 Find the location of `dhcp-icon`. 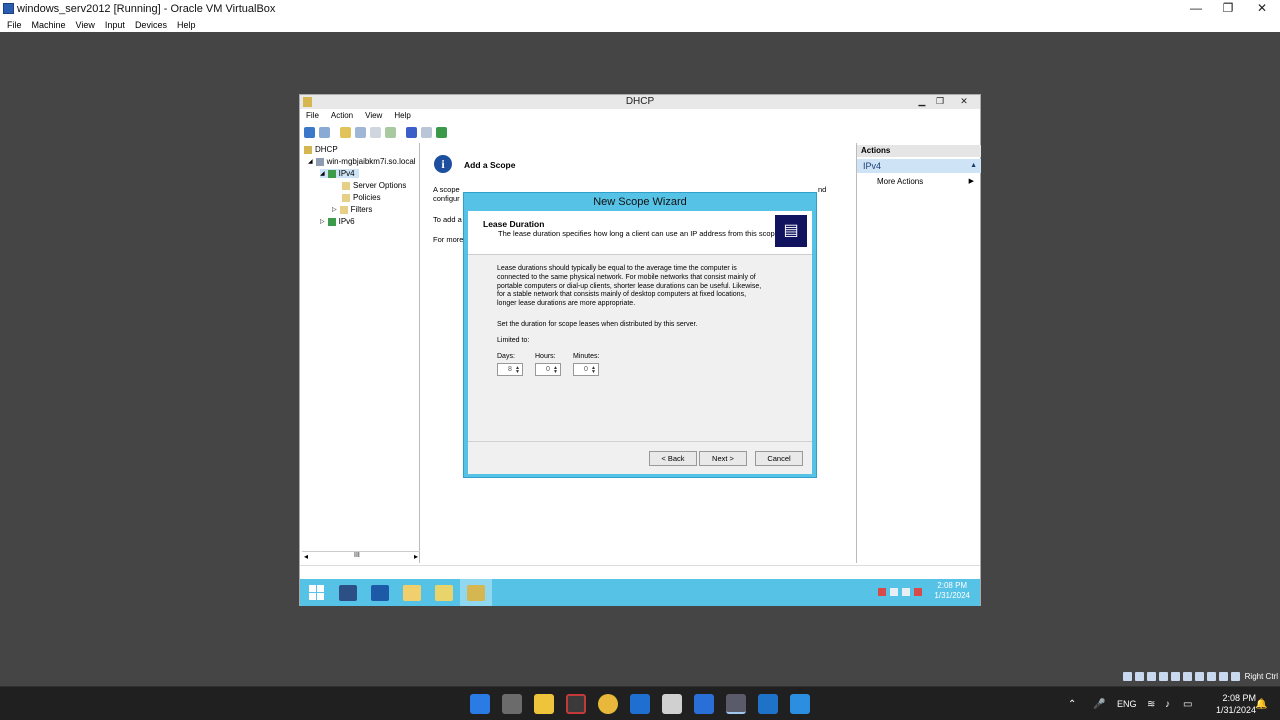

dhcp-icon is located at coordinates (476, 592).